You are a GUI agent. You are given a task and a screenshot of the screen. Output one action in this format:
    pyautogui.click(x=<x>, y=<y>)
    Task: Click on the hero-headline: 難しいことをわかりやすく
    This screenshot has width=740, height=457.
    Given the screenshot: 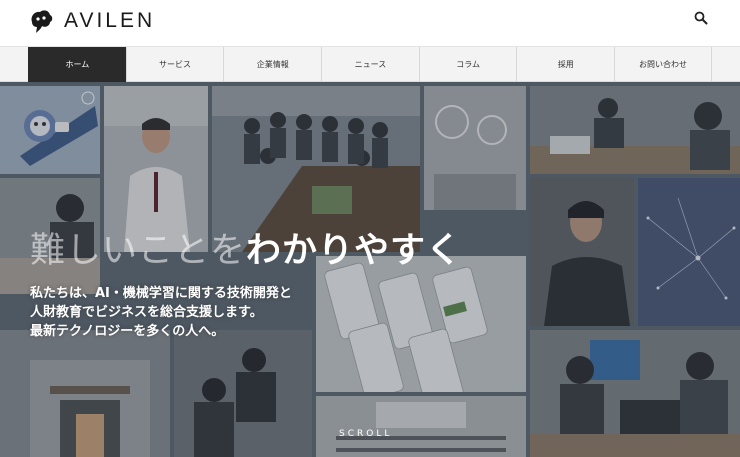 What is the action you would take?
    pyautogui.click(x=246, y=247)
    